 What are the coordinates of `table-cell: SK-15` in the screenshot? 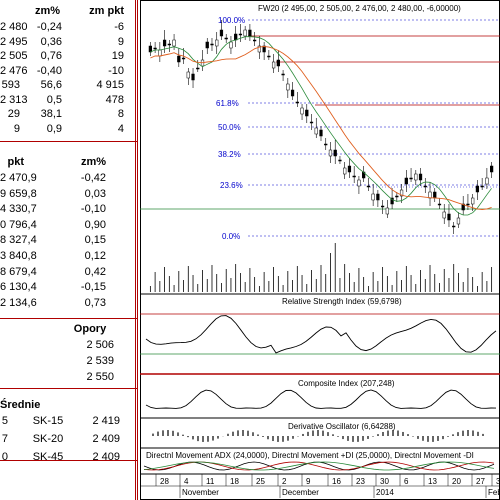 It's located at (48, 421).